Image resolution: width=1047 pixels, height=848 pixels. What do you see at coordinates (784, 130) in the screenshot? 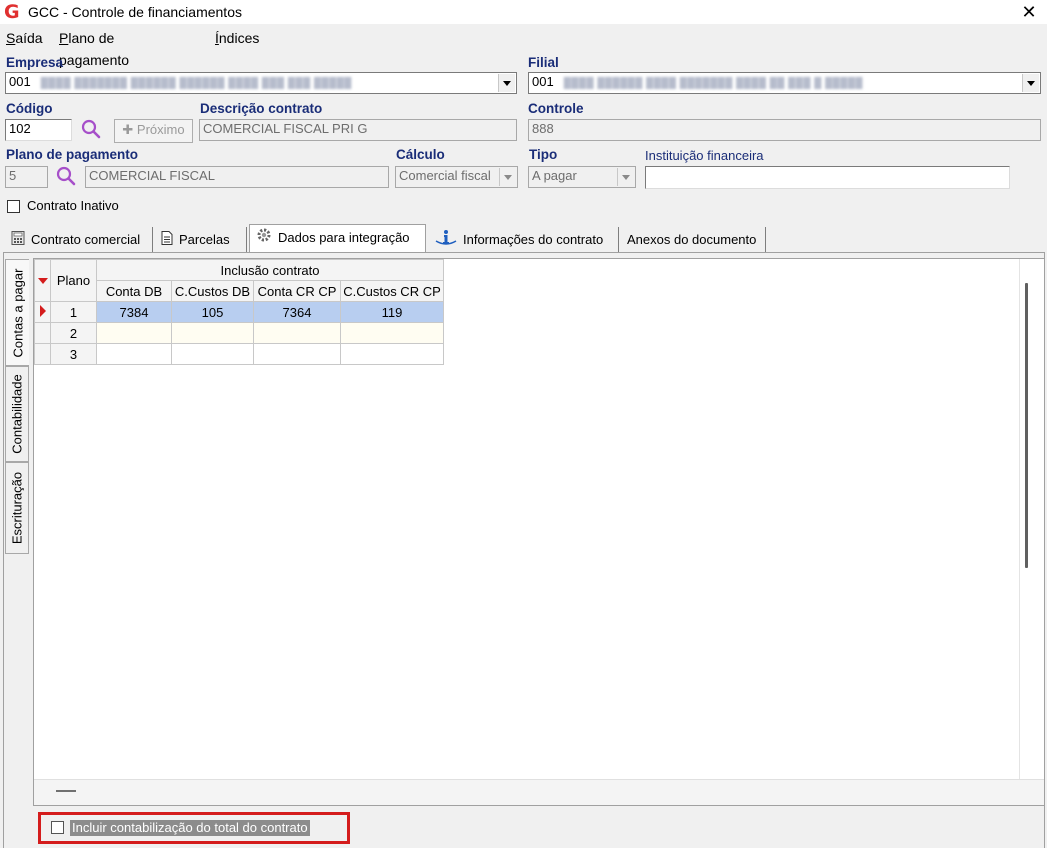
I see `controle-input: 888` at bounding box center [784, 130].